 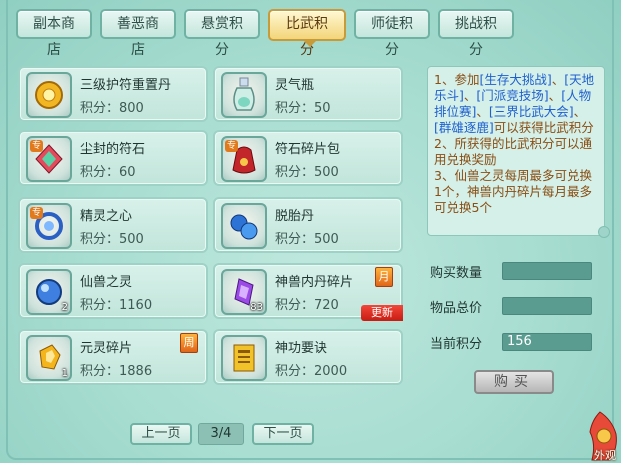 What do you see at coordinates (138, 33) in the screenshot?
I see `tab-karma-shop: 善恶商店` at bounding box center [138, 33].